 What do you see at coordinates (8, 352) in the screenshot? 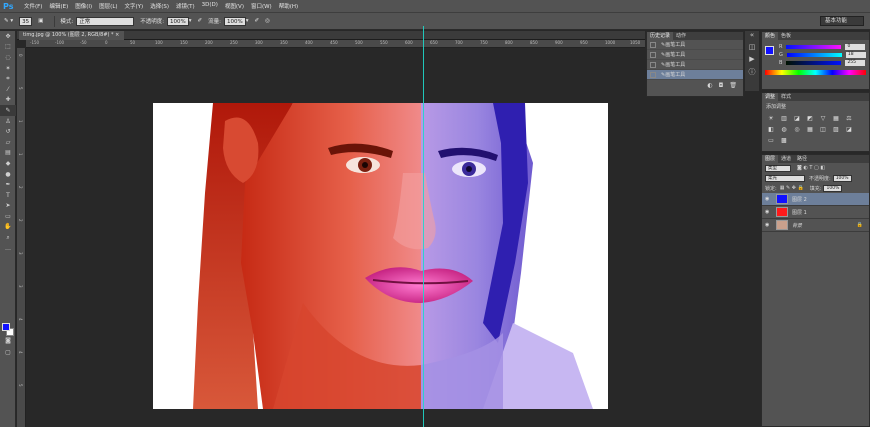
I see `screen-mode-icon: ▢` at bounding box center [8, 352].